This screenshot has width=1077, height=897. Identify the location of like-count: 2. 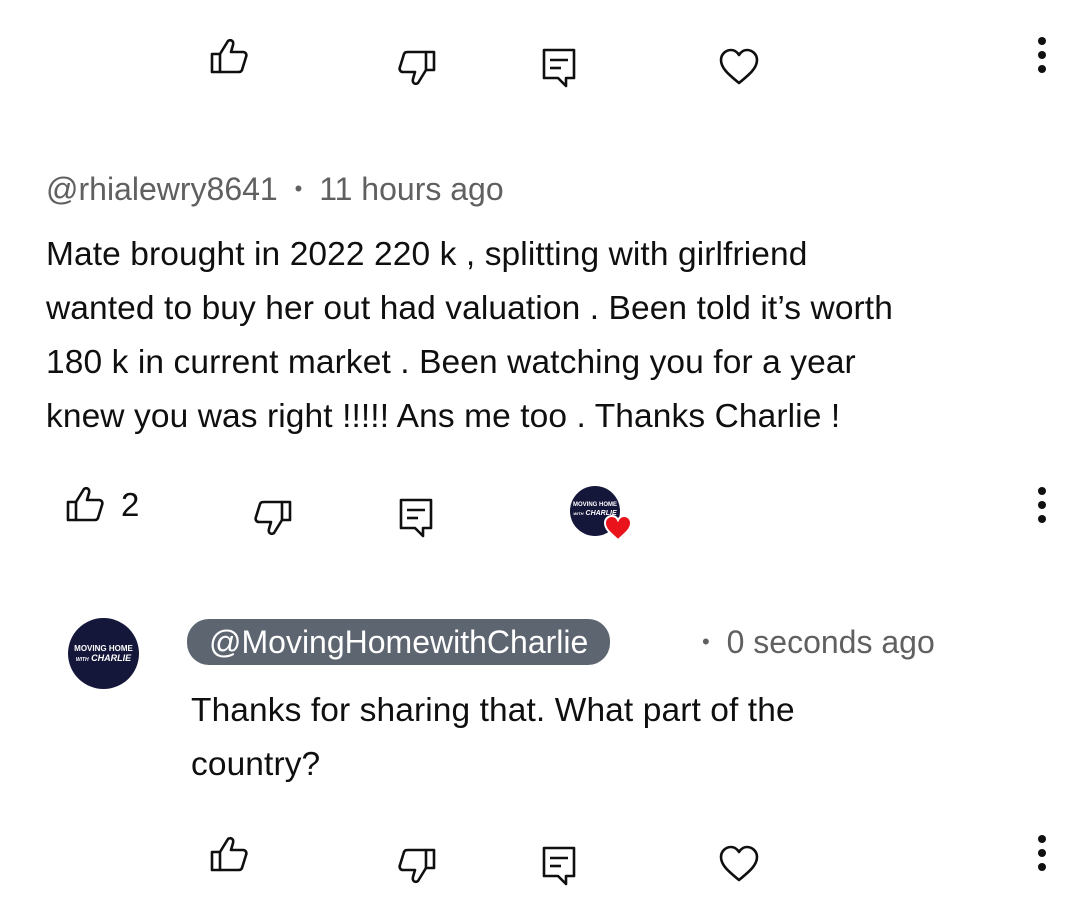
(130, 504).